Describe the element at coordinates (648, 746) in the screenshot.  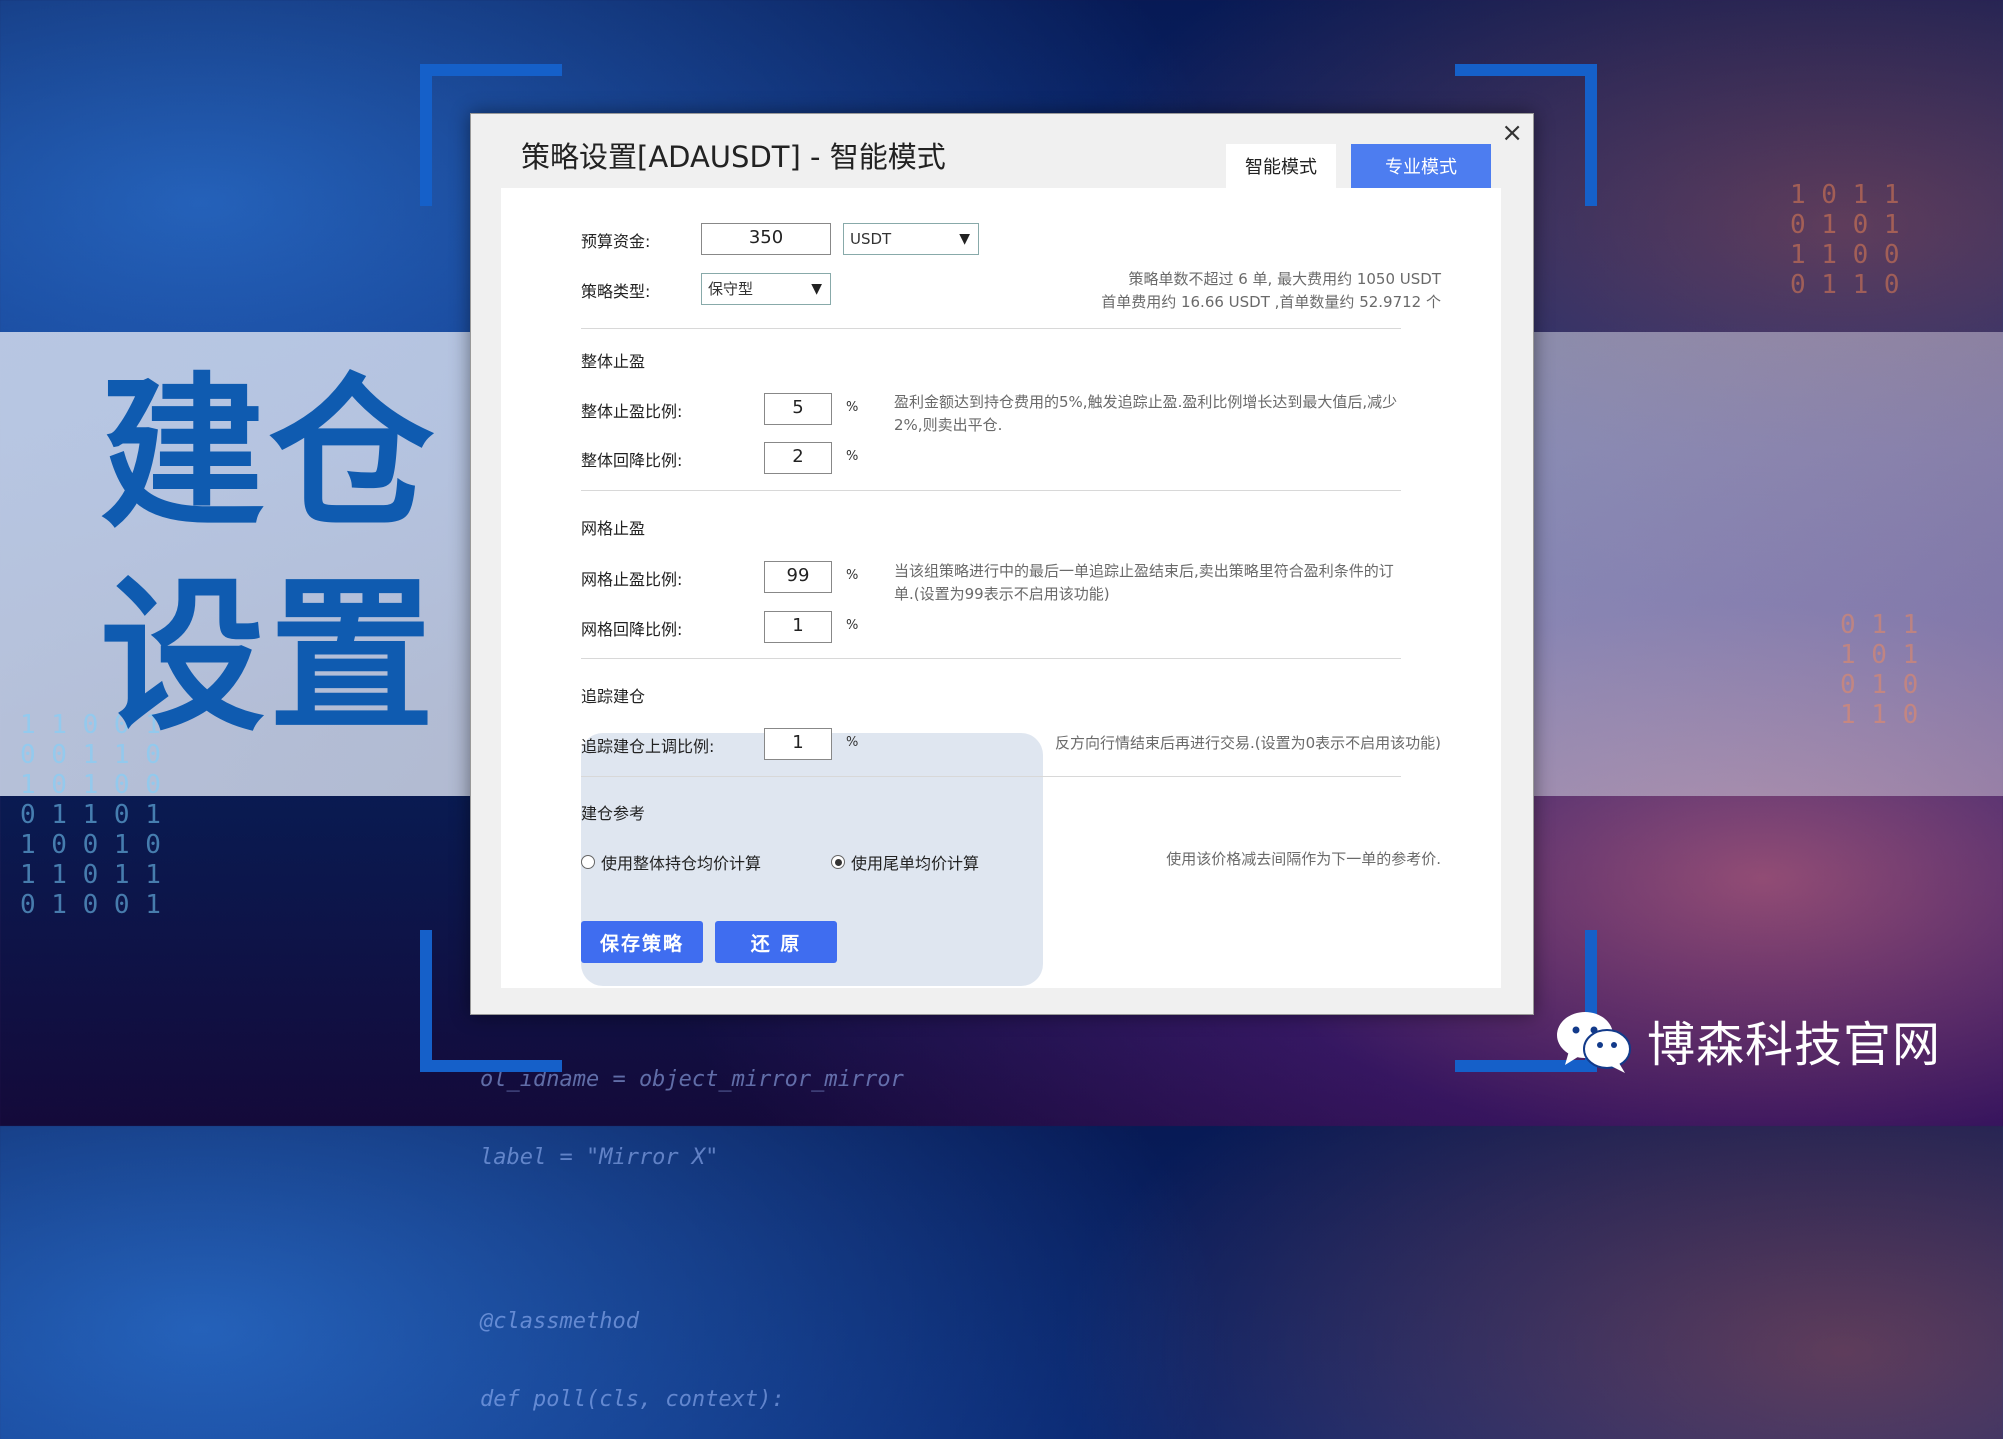
I see `trailing-entry-label: 追踪建仓上调比例:` at that location.